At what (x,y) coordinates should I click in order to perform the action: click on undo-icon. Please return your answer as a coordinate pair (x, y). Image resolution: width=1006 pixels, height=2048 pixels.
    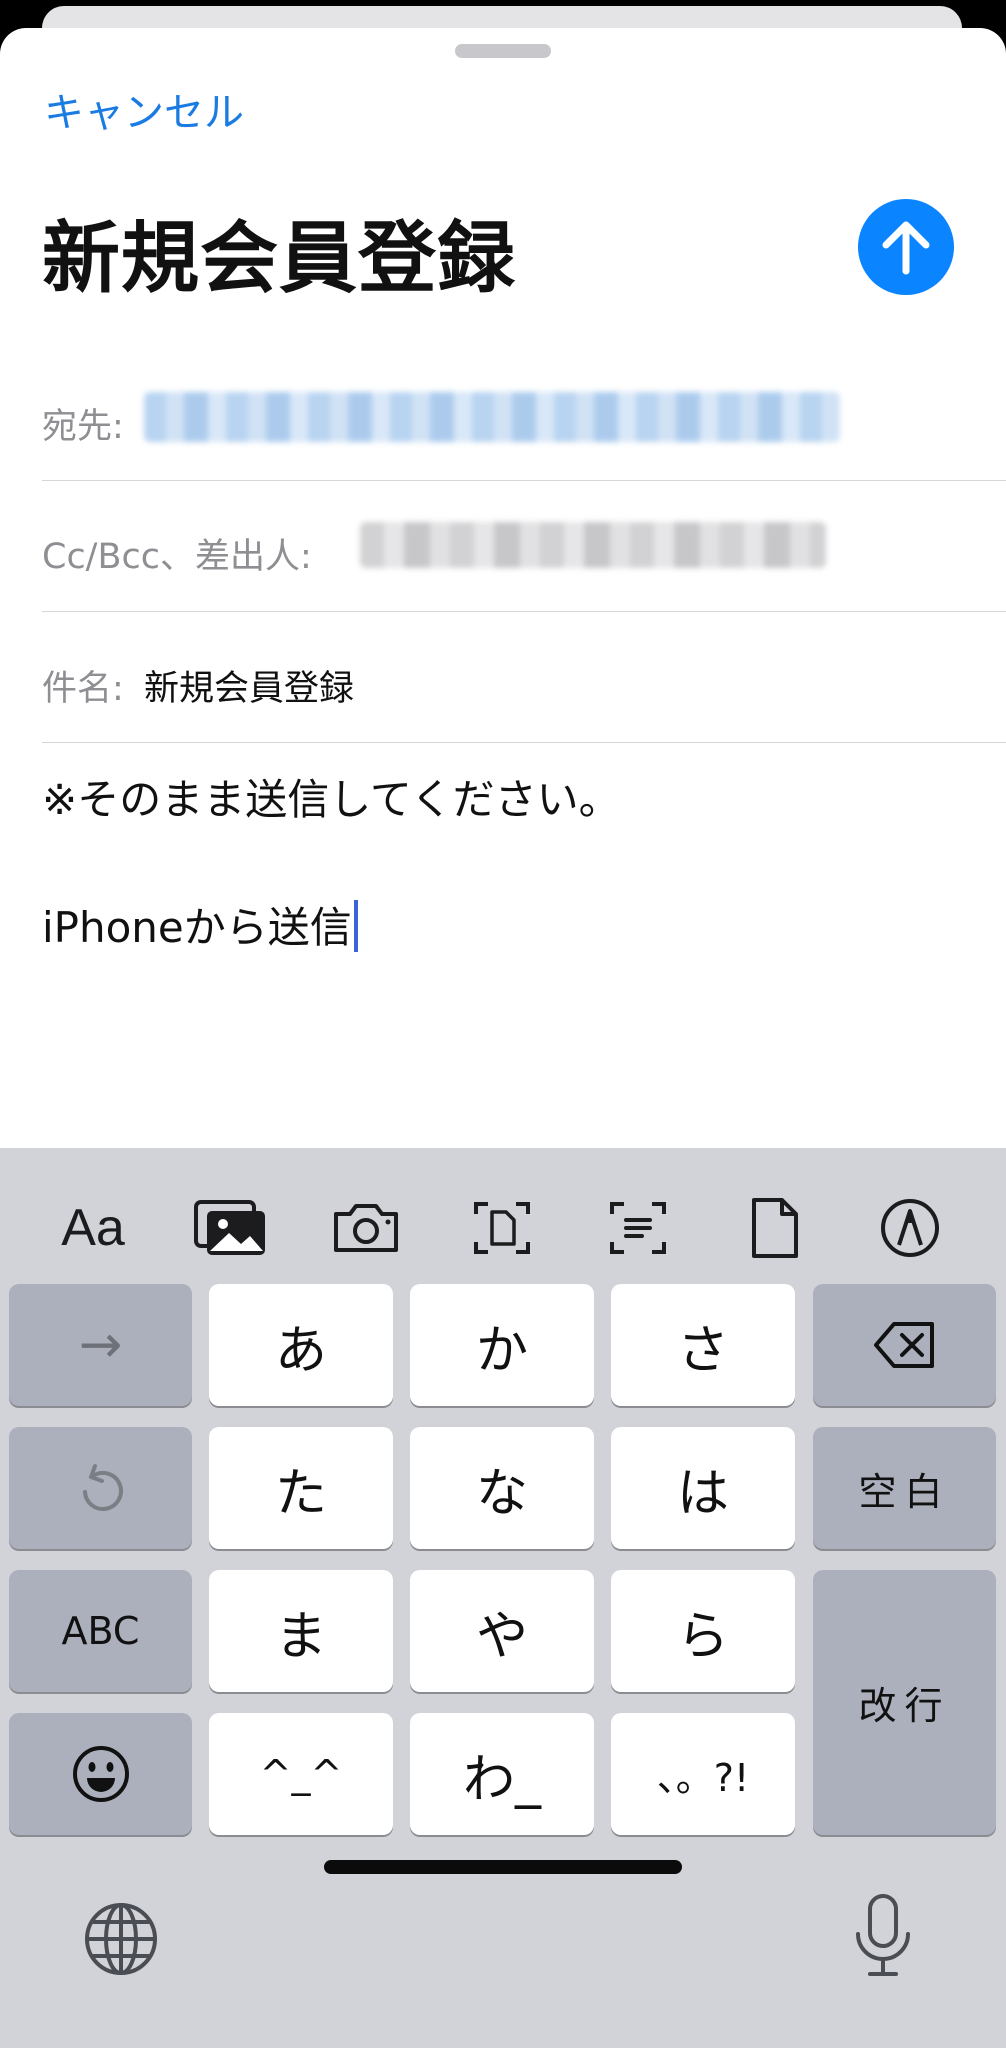
    Looking at the image, I should click on (102, 1487).